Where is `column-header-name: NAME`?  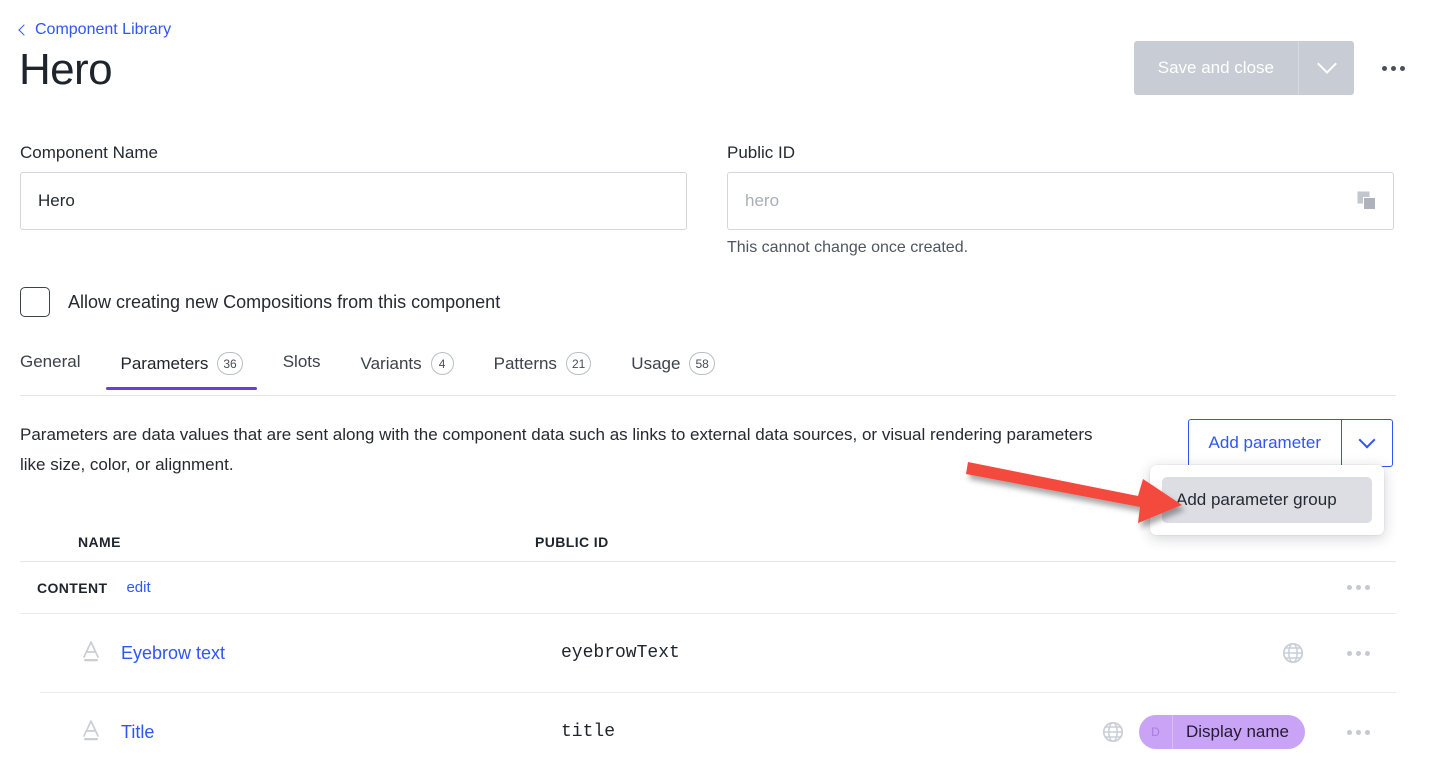 column-header-name: NAME is located at coordinates (99, 541).